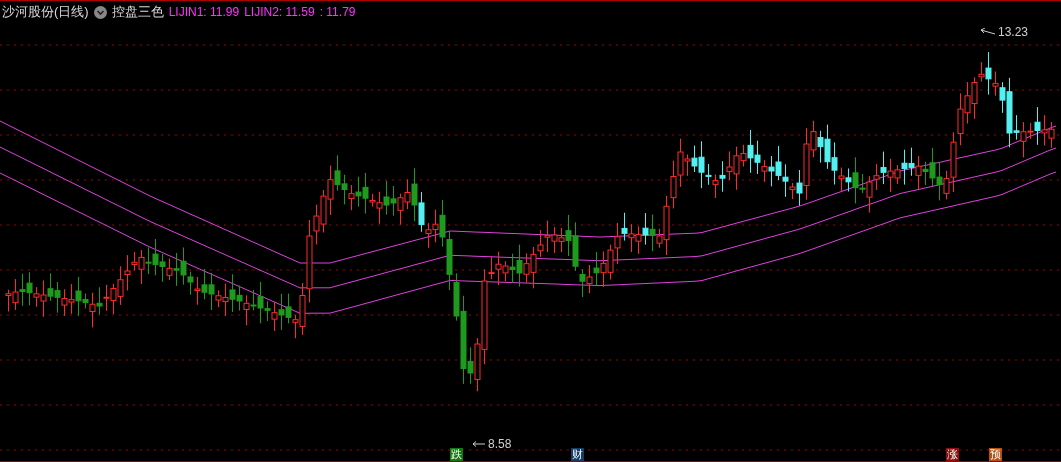 Image resolution: width=1061 pixels, height=462 pixels. Describe the element at coordinates (995, 454) in the screenshot. I see `event-marker: 预` at that location.